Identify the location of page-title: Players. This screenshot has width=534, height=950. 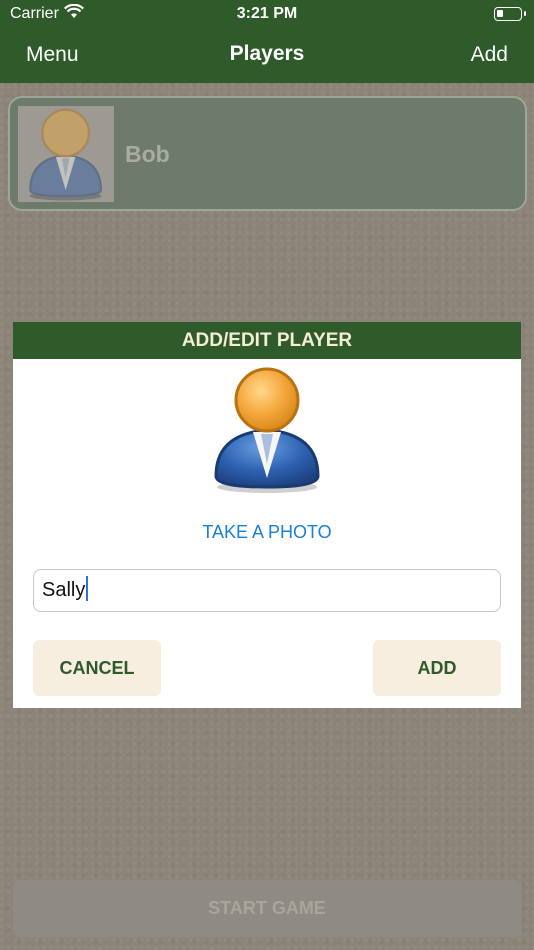
(267, 53).